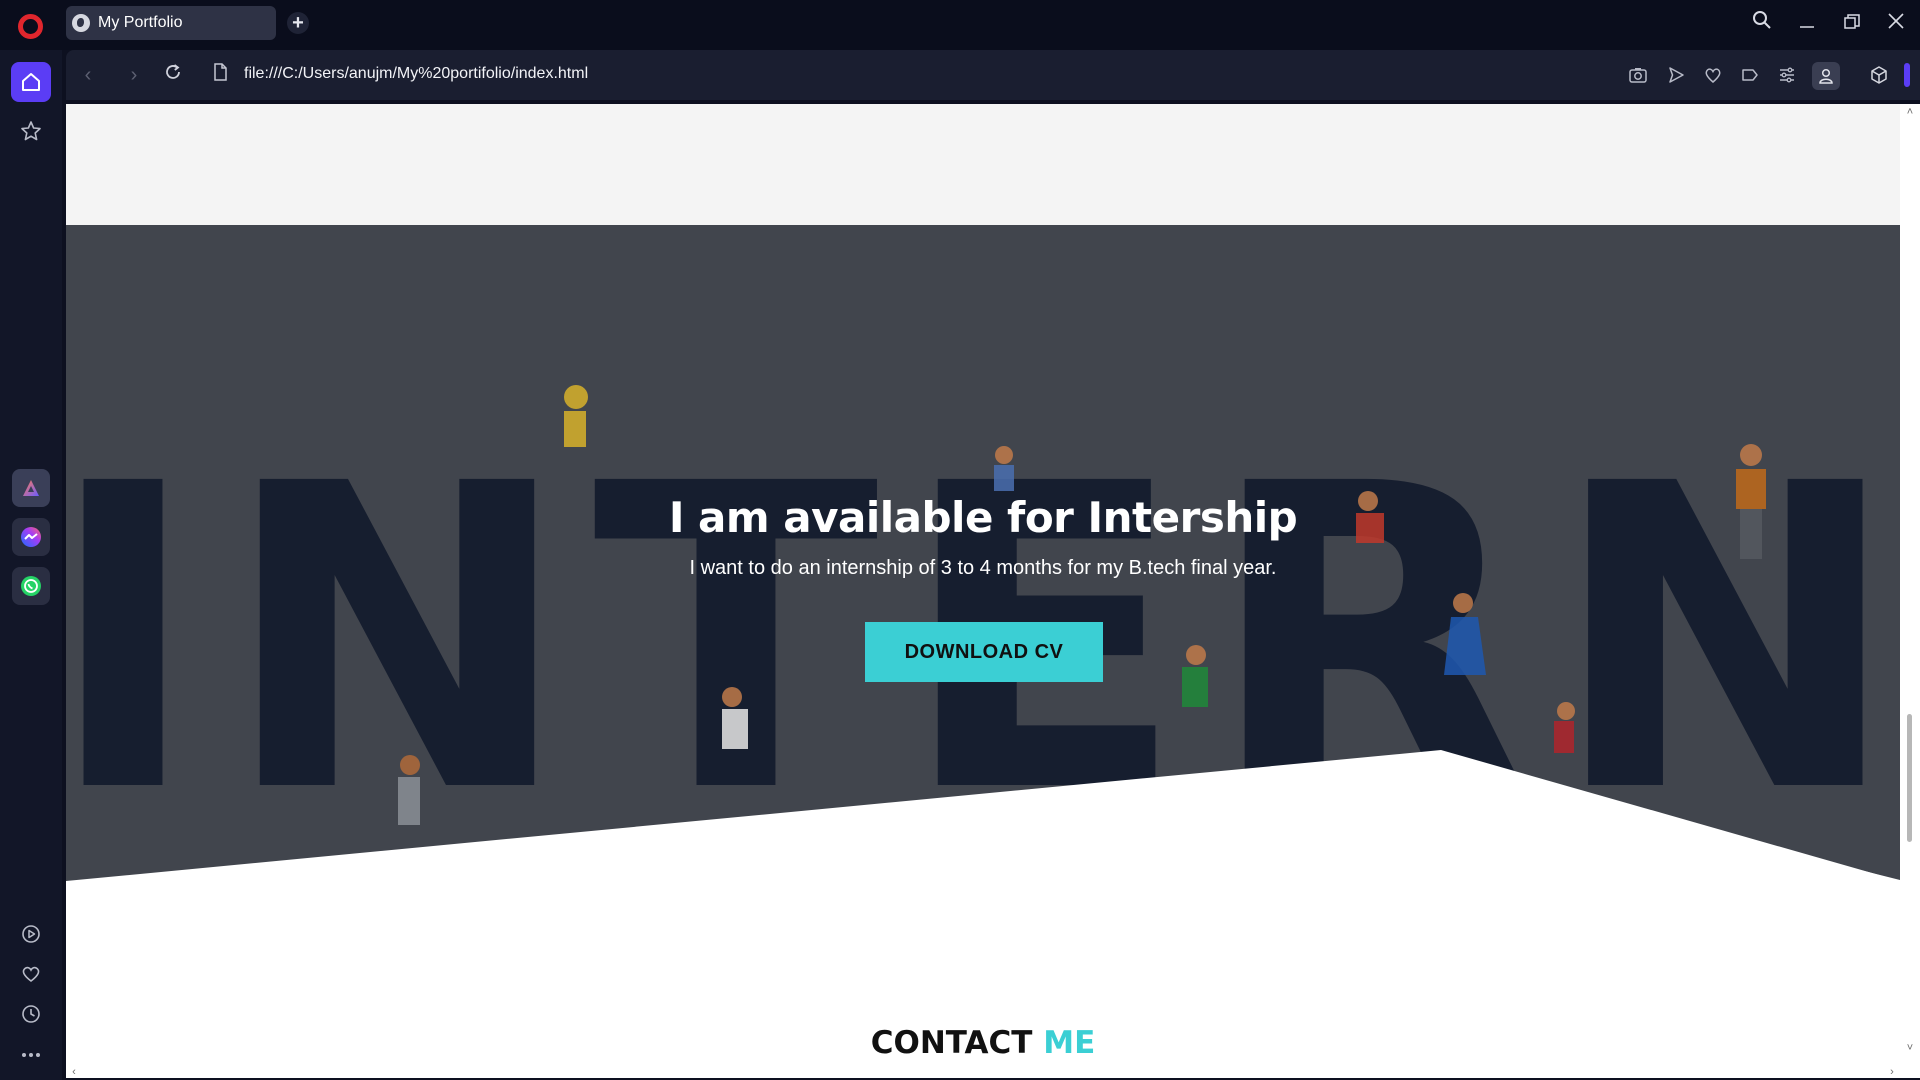 The width and height of the screenshot is (1920, 1080). I want to click on home-icon, so click(31, 82).